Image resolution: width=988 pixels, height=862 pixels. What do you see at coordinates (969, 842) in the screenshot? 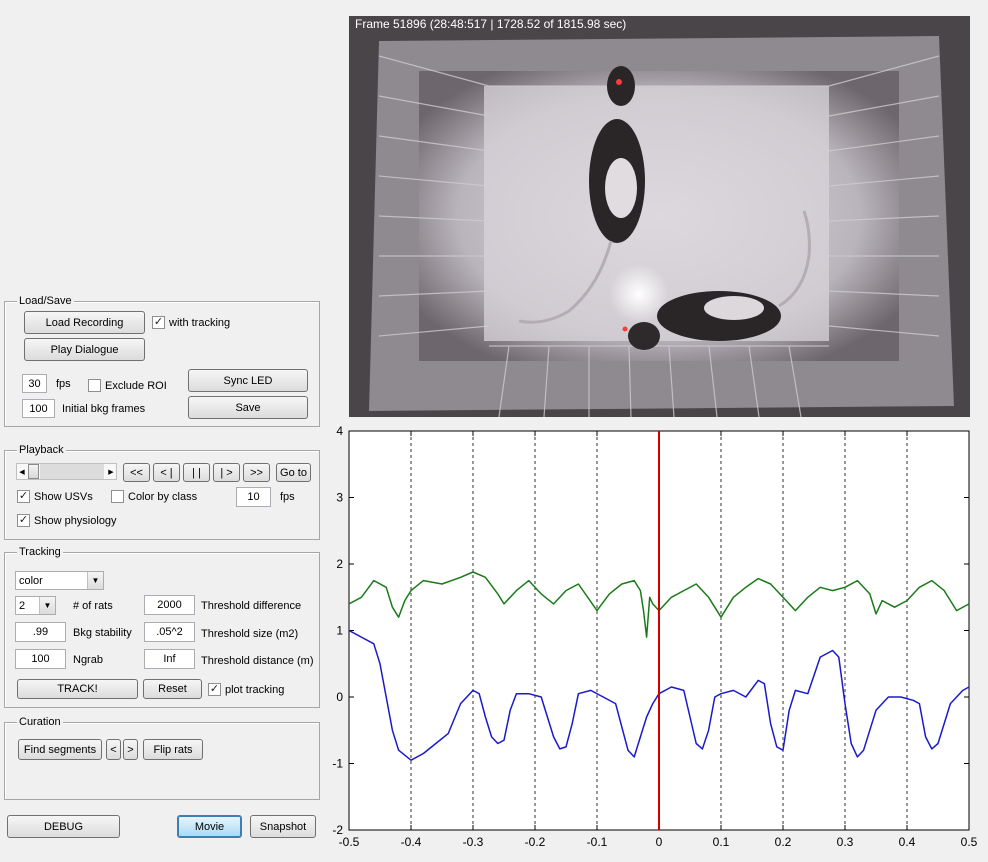
I see `x-tick-label: 0.5` at bounding box center [969, 842].